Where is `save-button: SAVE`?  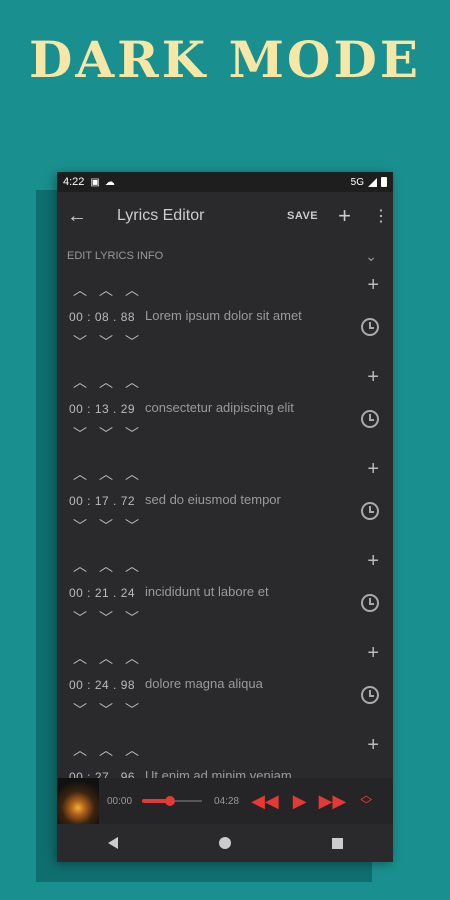 save-button: SAVE is located at coordinates (302, 216).